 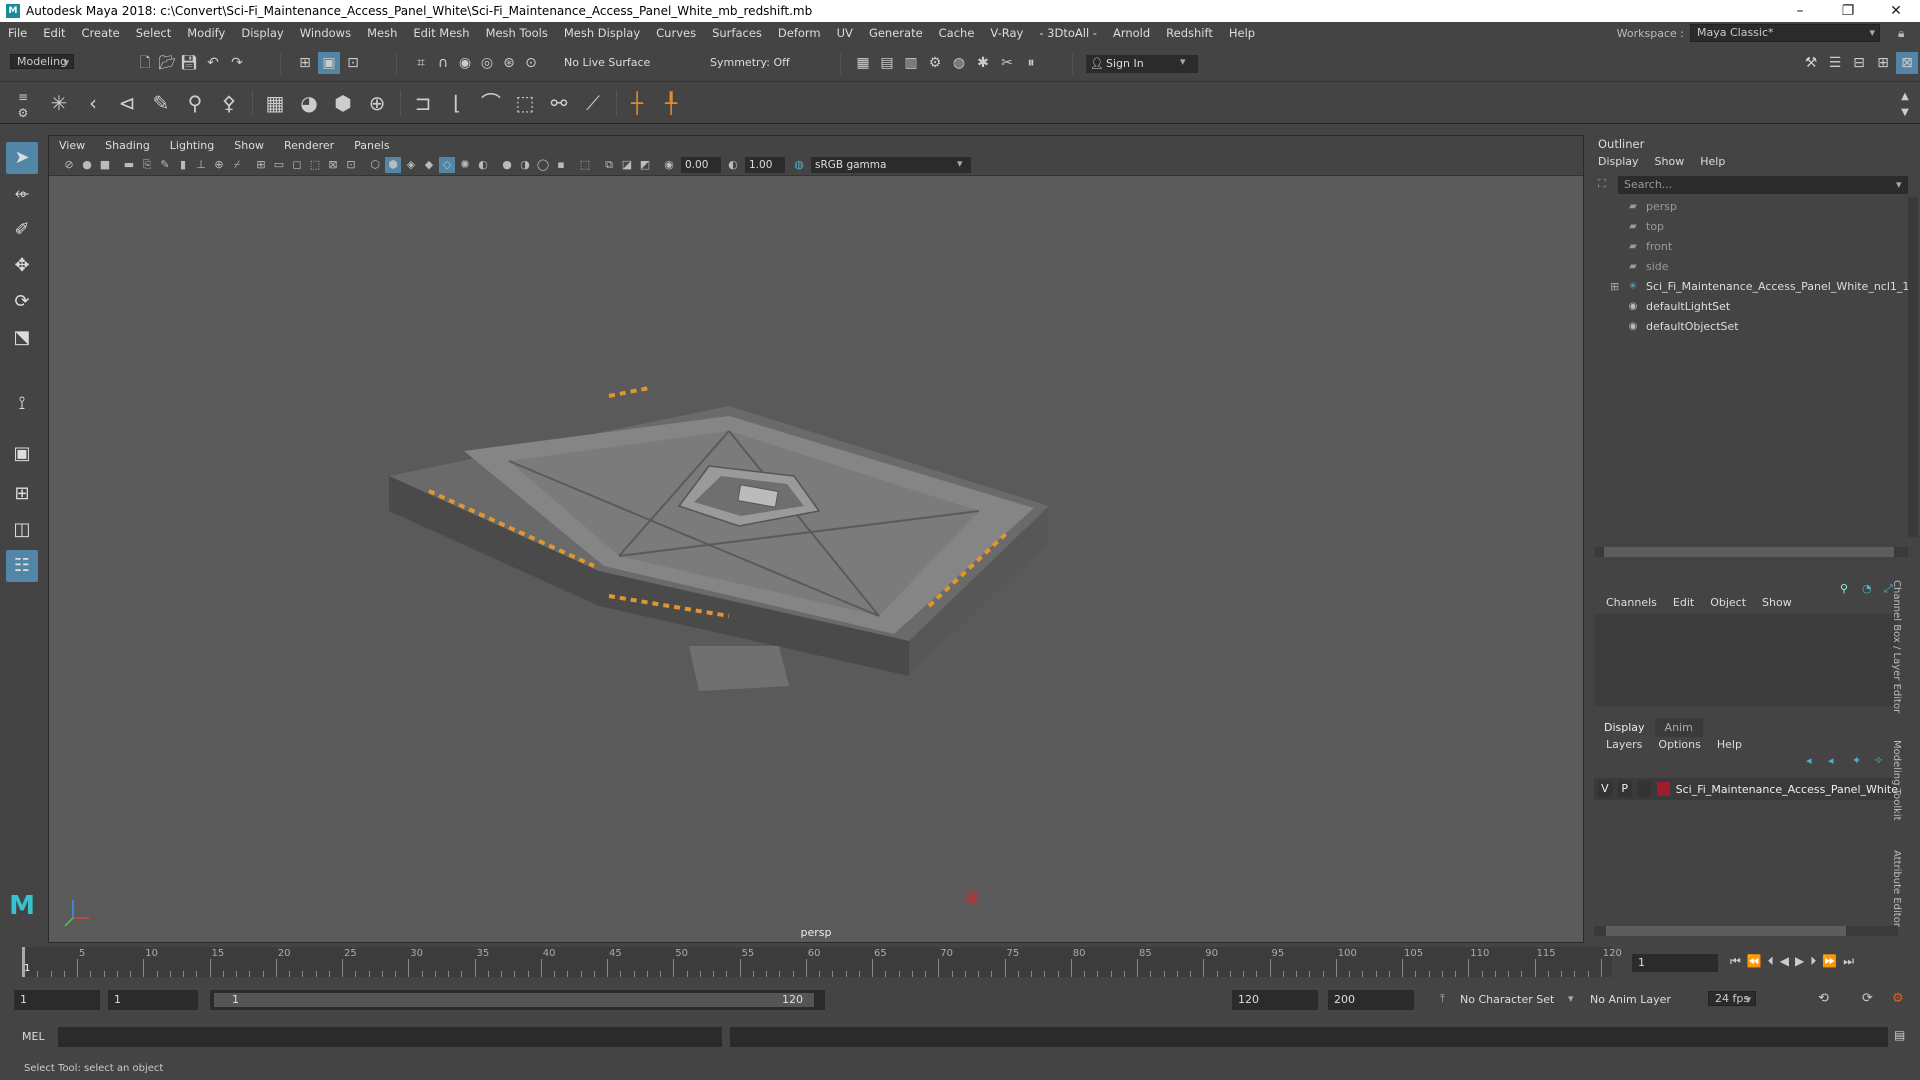 What do you see at coordinates (1728, 602) in the screenshot?
I see `channel-box-menu-object: Object` at bounding box center [1728, 602].